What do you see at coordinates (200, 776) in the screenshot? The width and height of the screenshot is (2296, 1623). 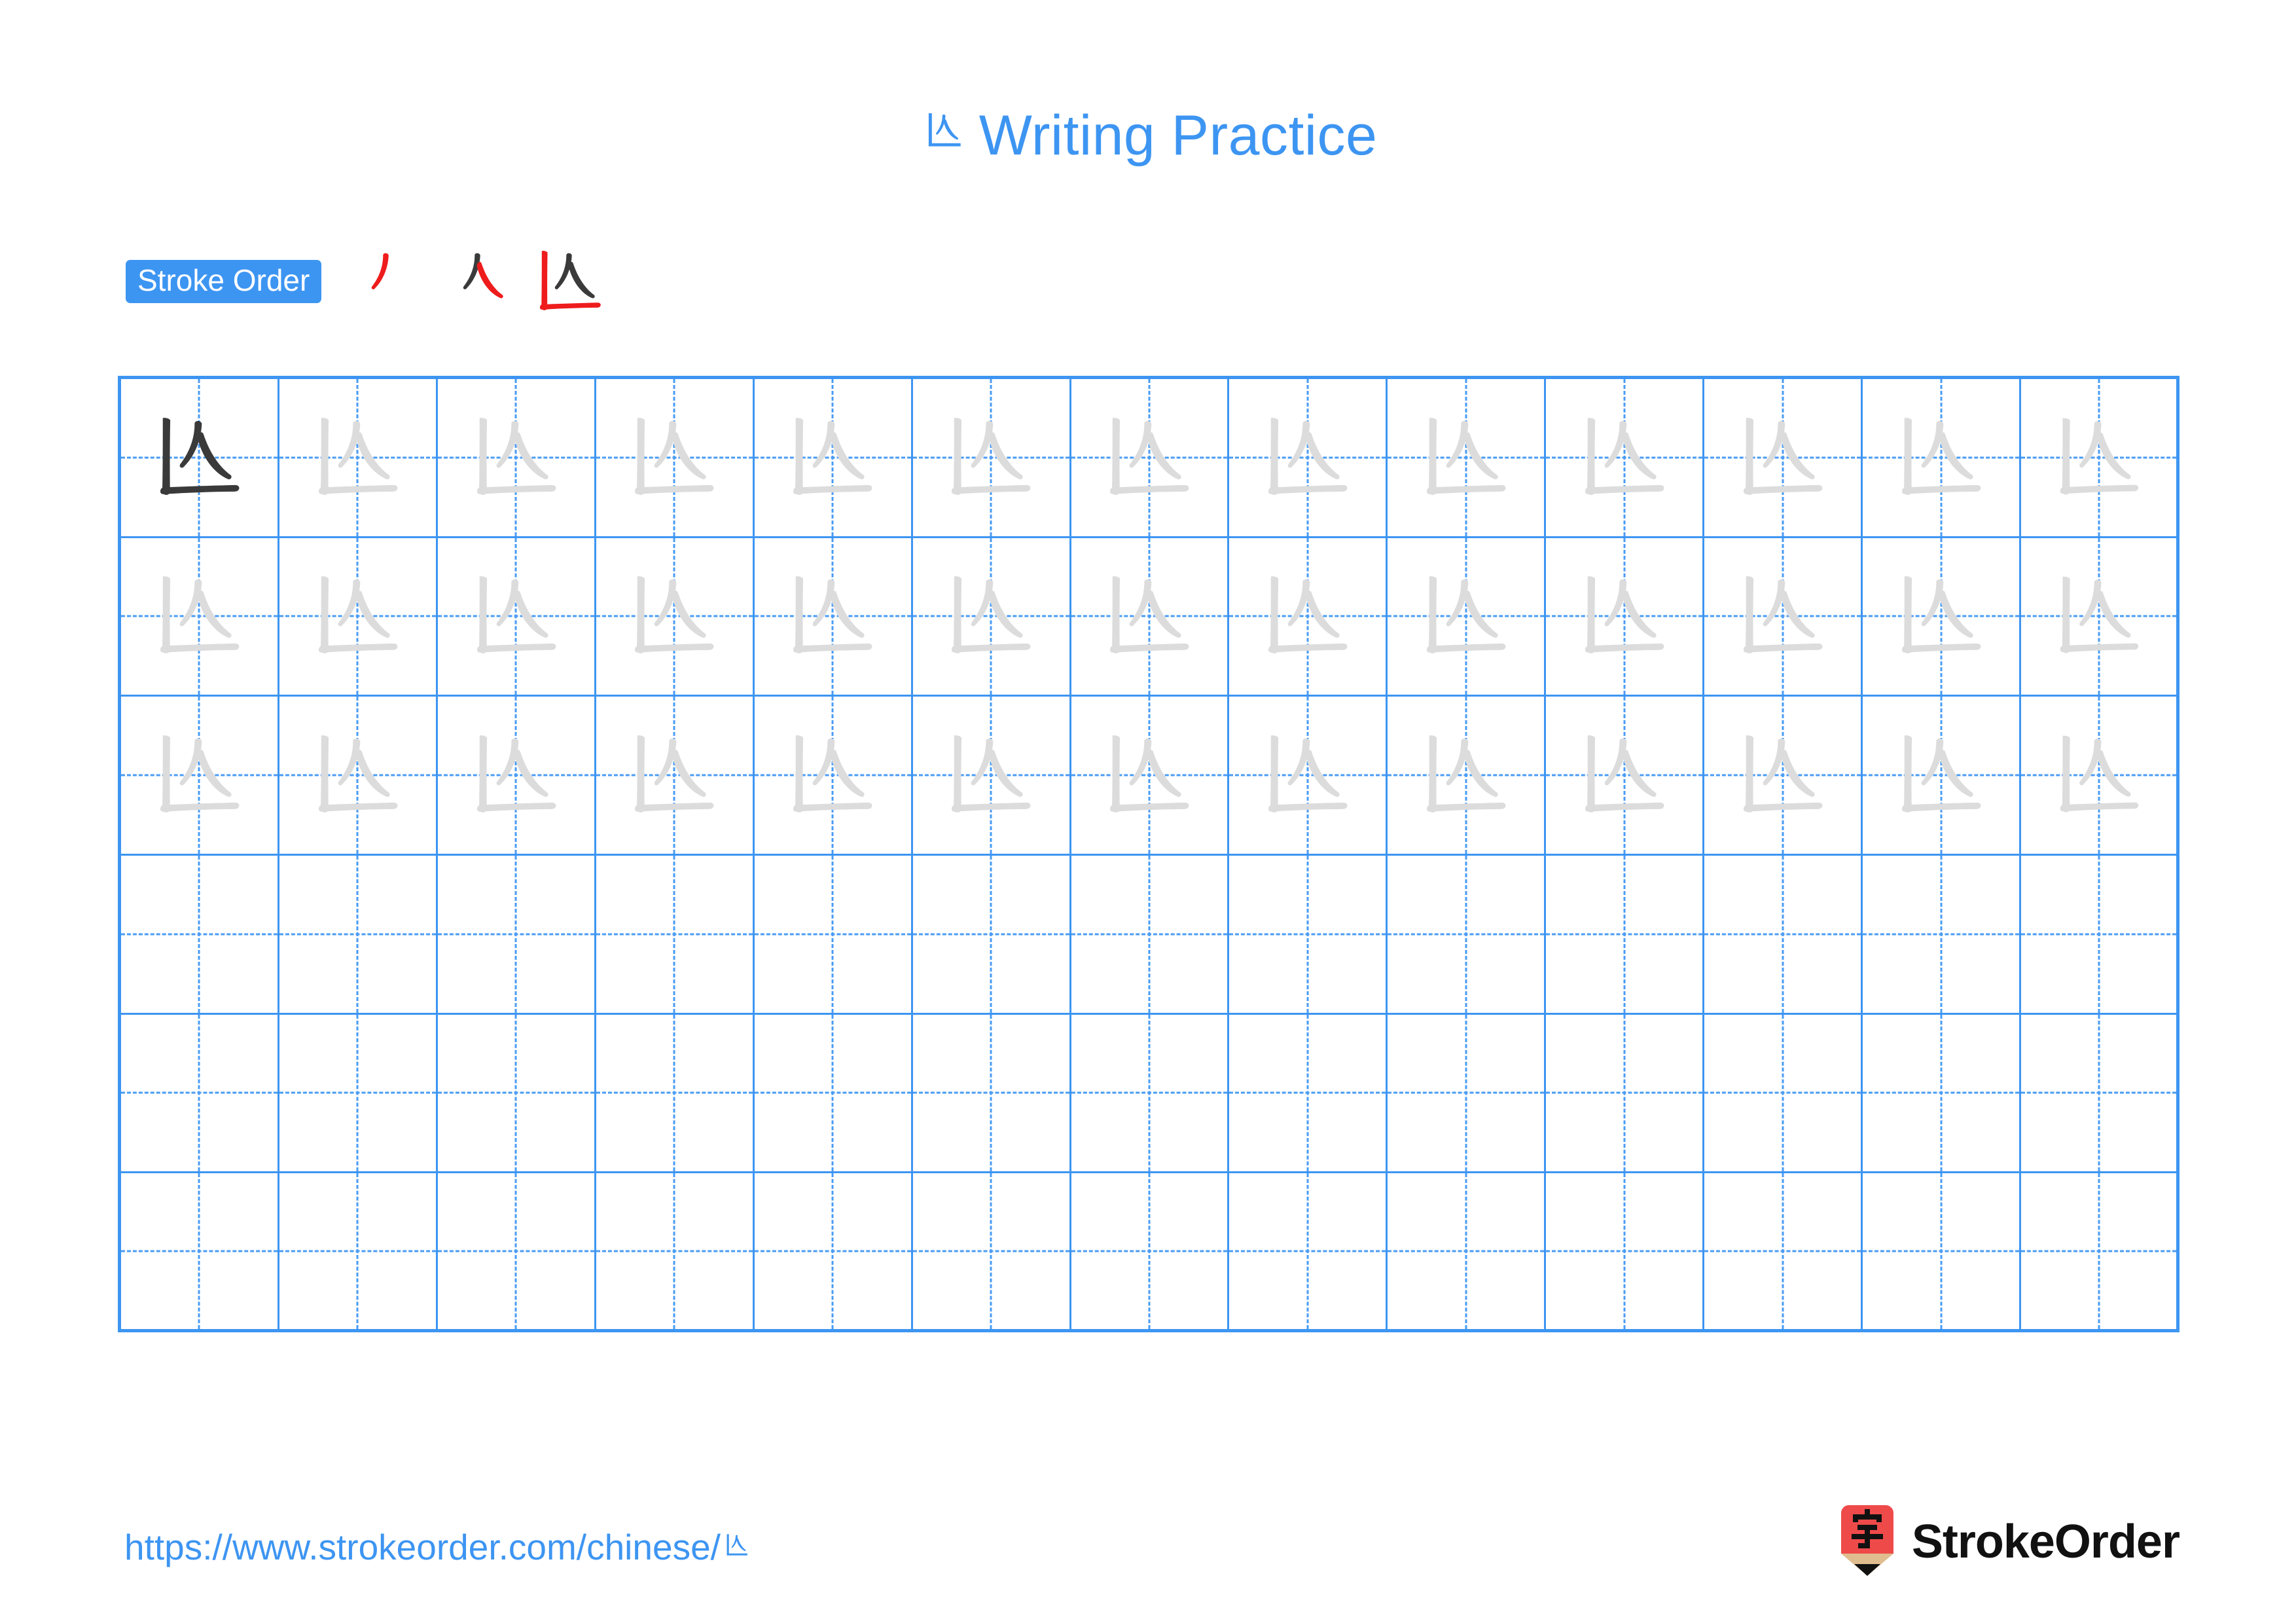 I see `practice-cell-r3-c1` at bounding box center [200, 776].